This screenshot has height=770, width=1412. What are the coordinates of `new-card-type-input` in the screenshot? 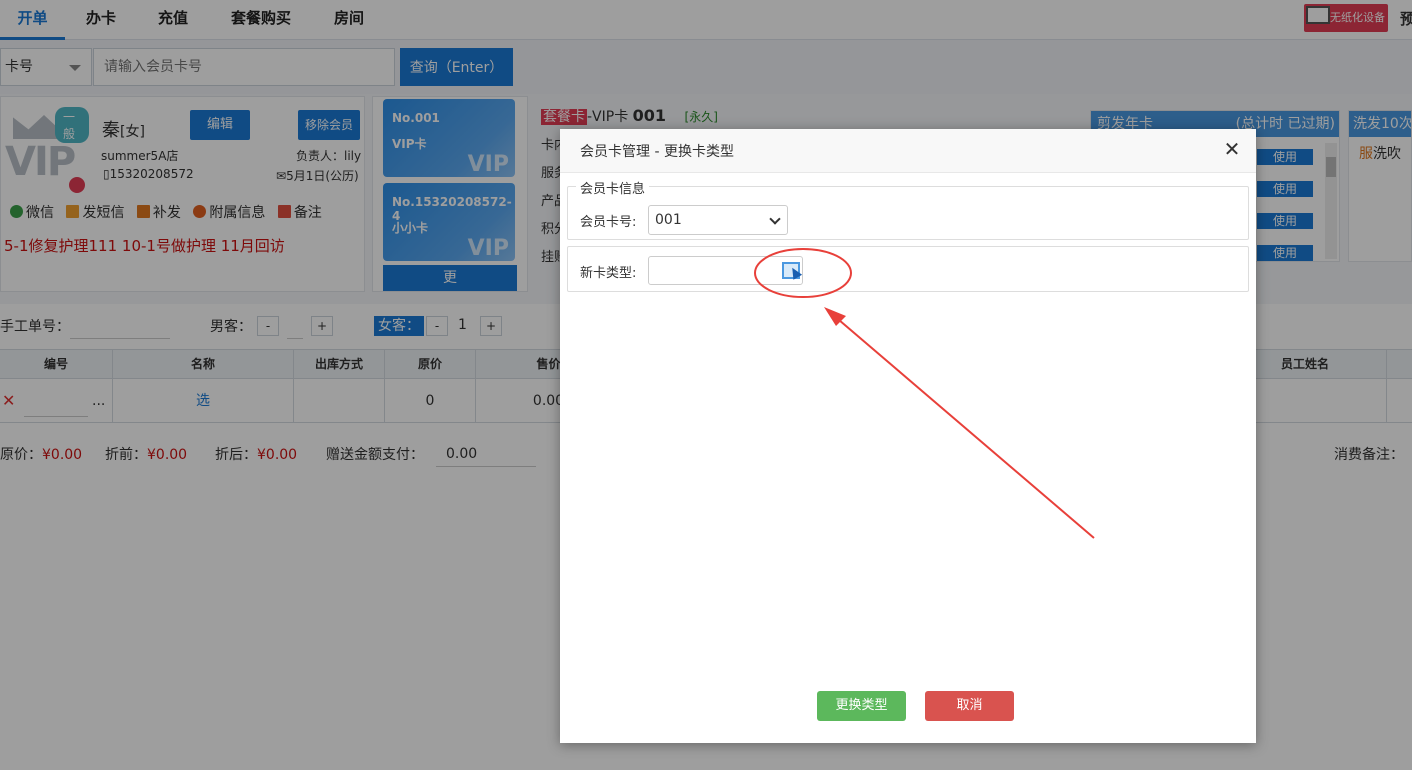 It's located at (725, 270).